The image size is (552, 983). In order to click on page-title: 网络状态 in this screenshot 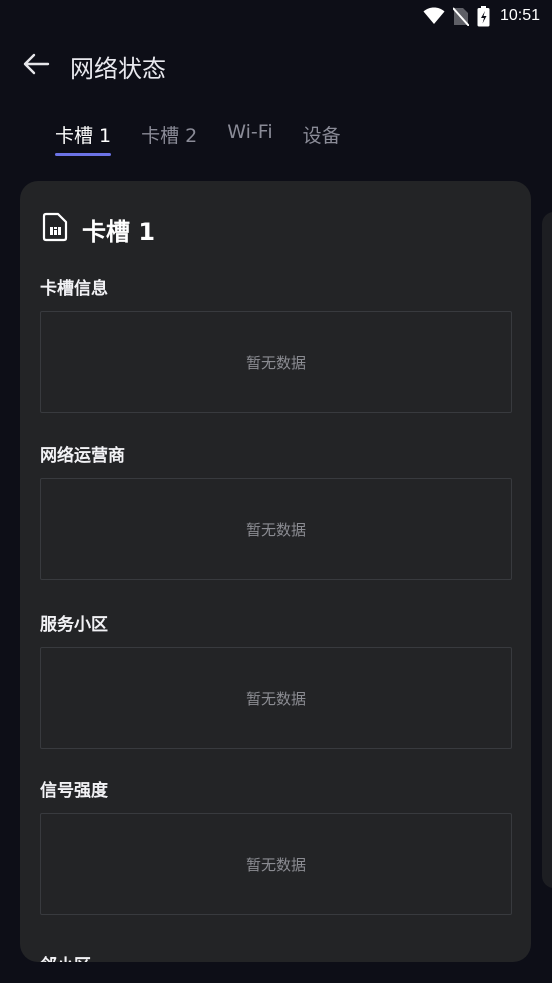, I will do `click(118, 68)`.